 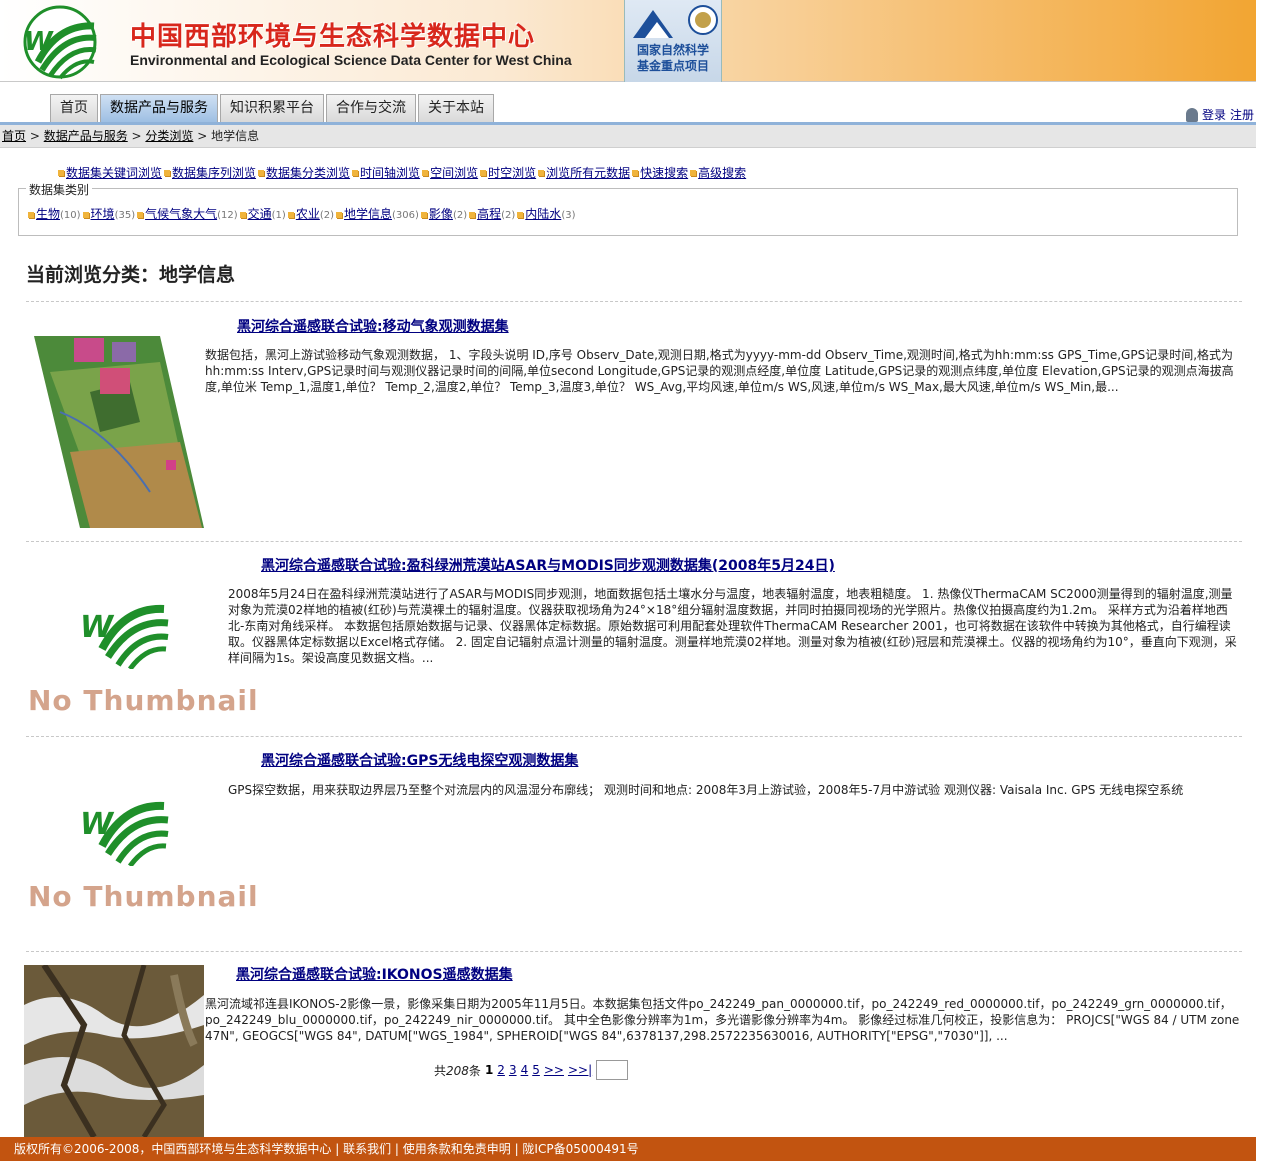 I want to click on site-title-cn: 中国西部环境与生态科学数据中心, so click(x=333, y=37).